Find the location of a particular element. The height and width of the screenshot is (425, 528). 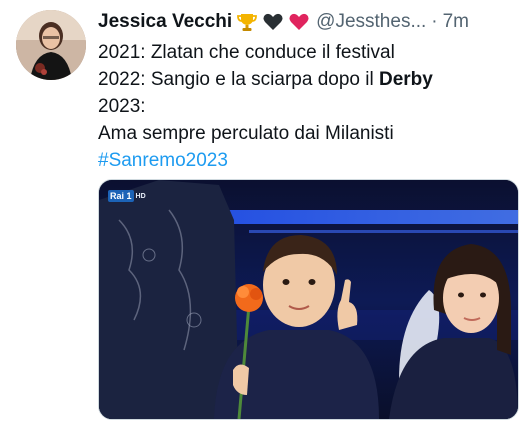

tweet-line-3: 2023: is located at coordinates (122, 106).